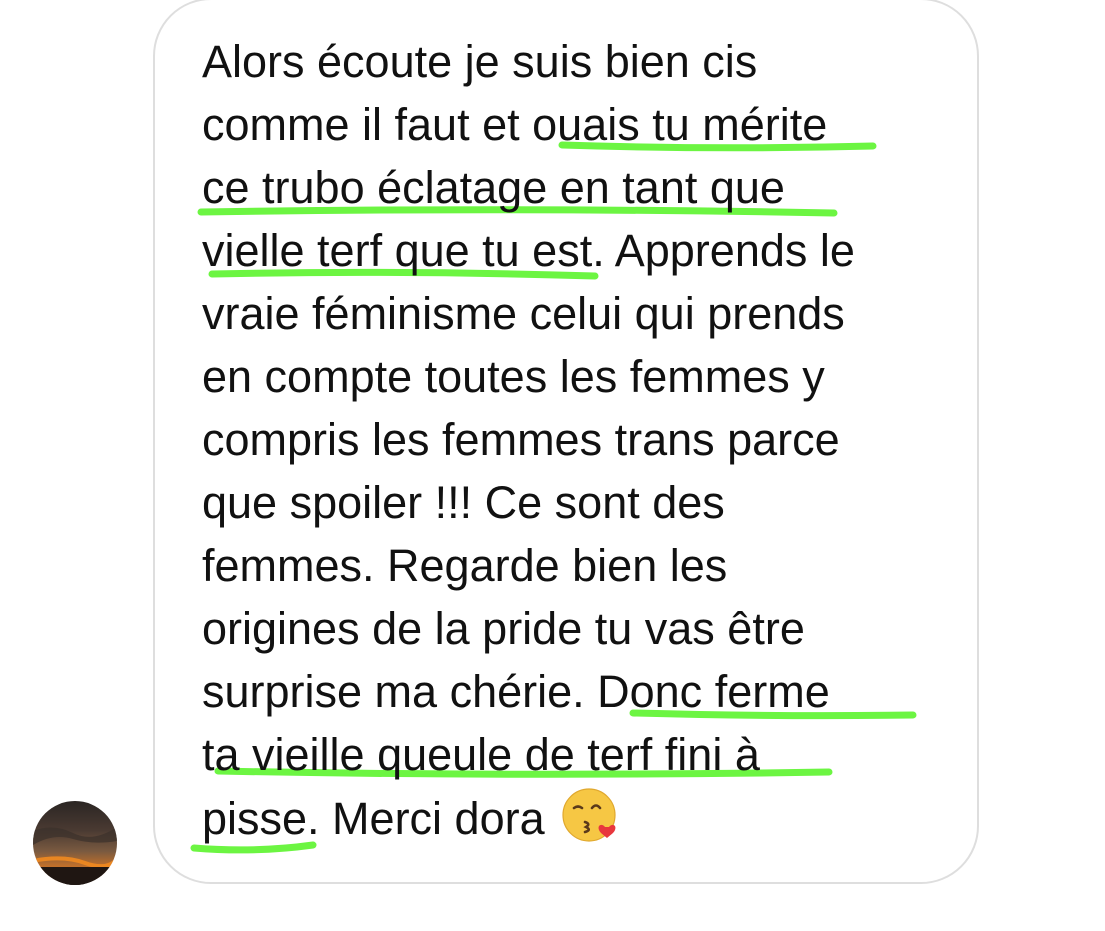 The width and height of the screenshot is (1105, 931). I want to click on message-line: ta vieille queule de terf fini à, so click(481, 754).